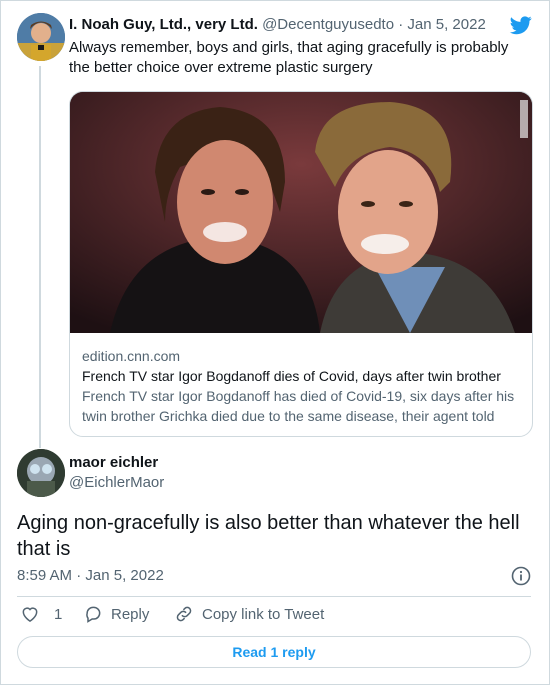 This screenshot has width=550, height=685. I want to click on copy-link-button: Copy link to Tweet, so click(249, 614).